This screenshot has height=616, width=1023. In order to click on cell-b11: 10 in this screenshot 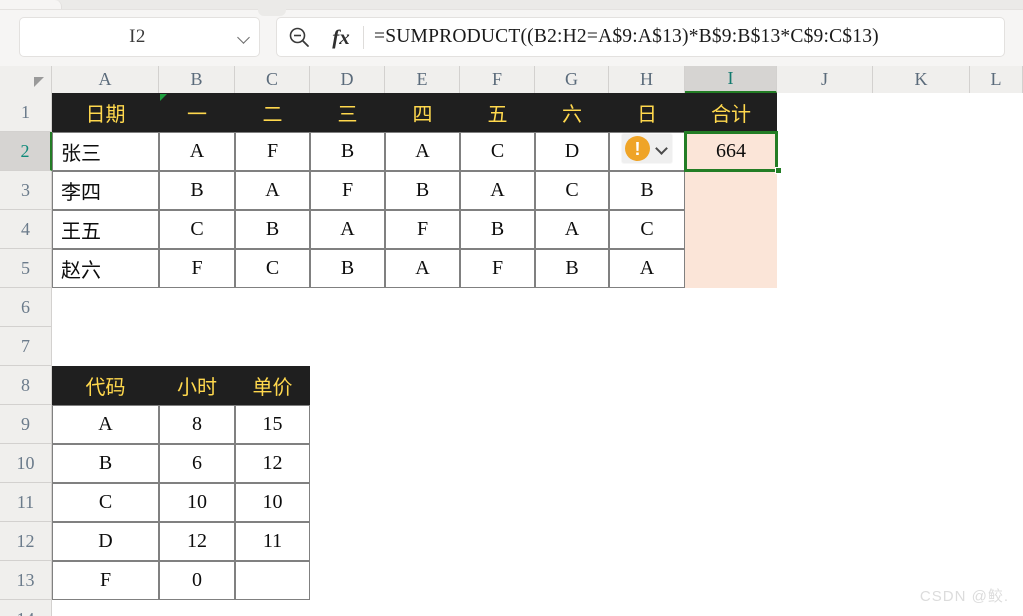, I will do `click(197, 502)`.